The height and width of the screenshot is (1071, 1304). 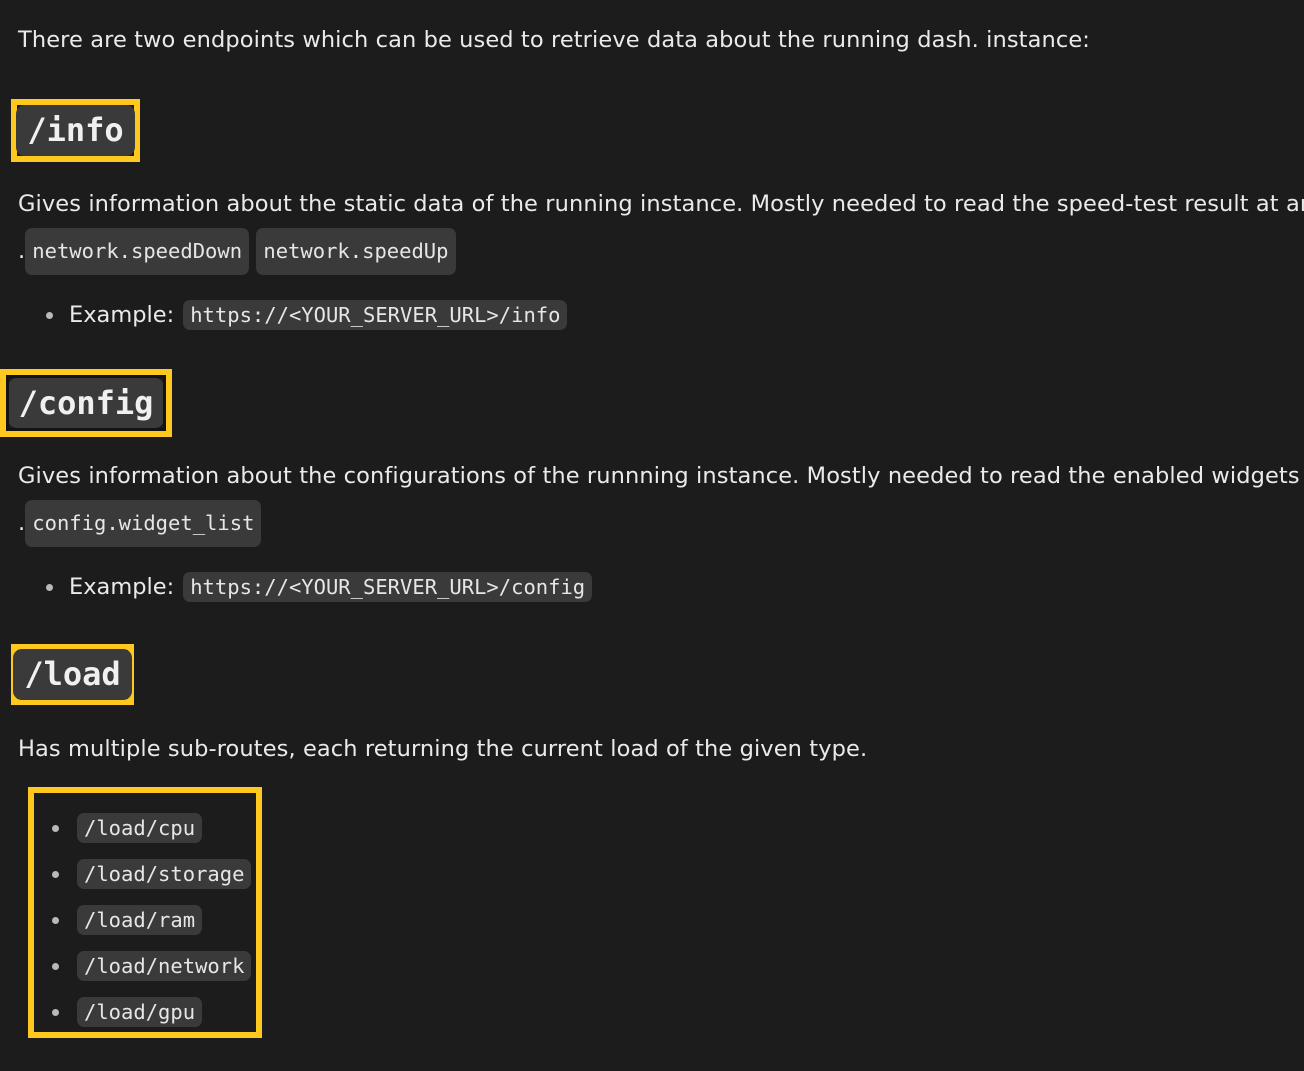 I want to click on code-network-speeddown: network.speedDown, so click(x=137, y=251).